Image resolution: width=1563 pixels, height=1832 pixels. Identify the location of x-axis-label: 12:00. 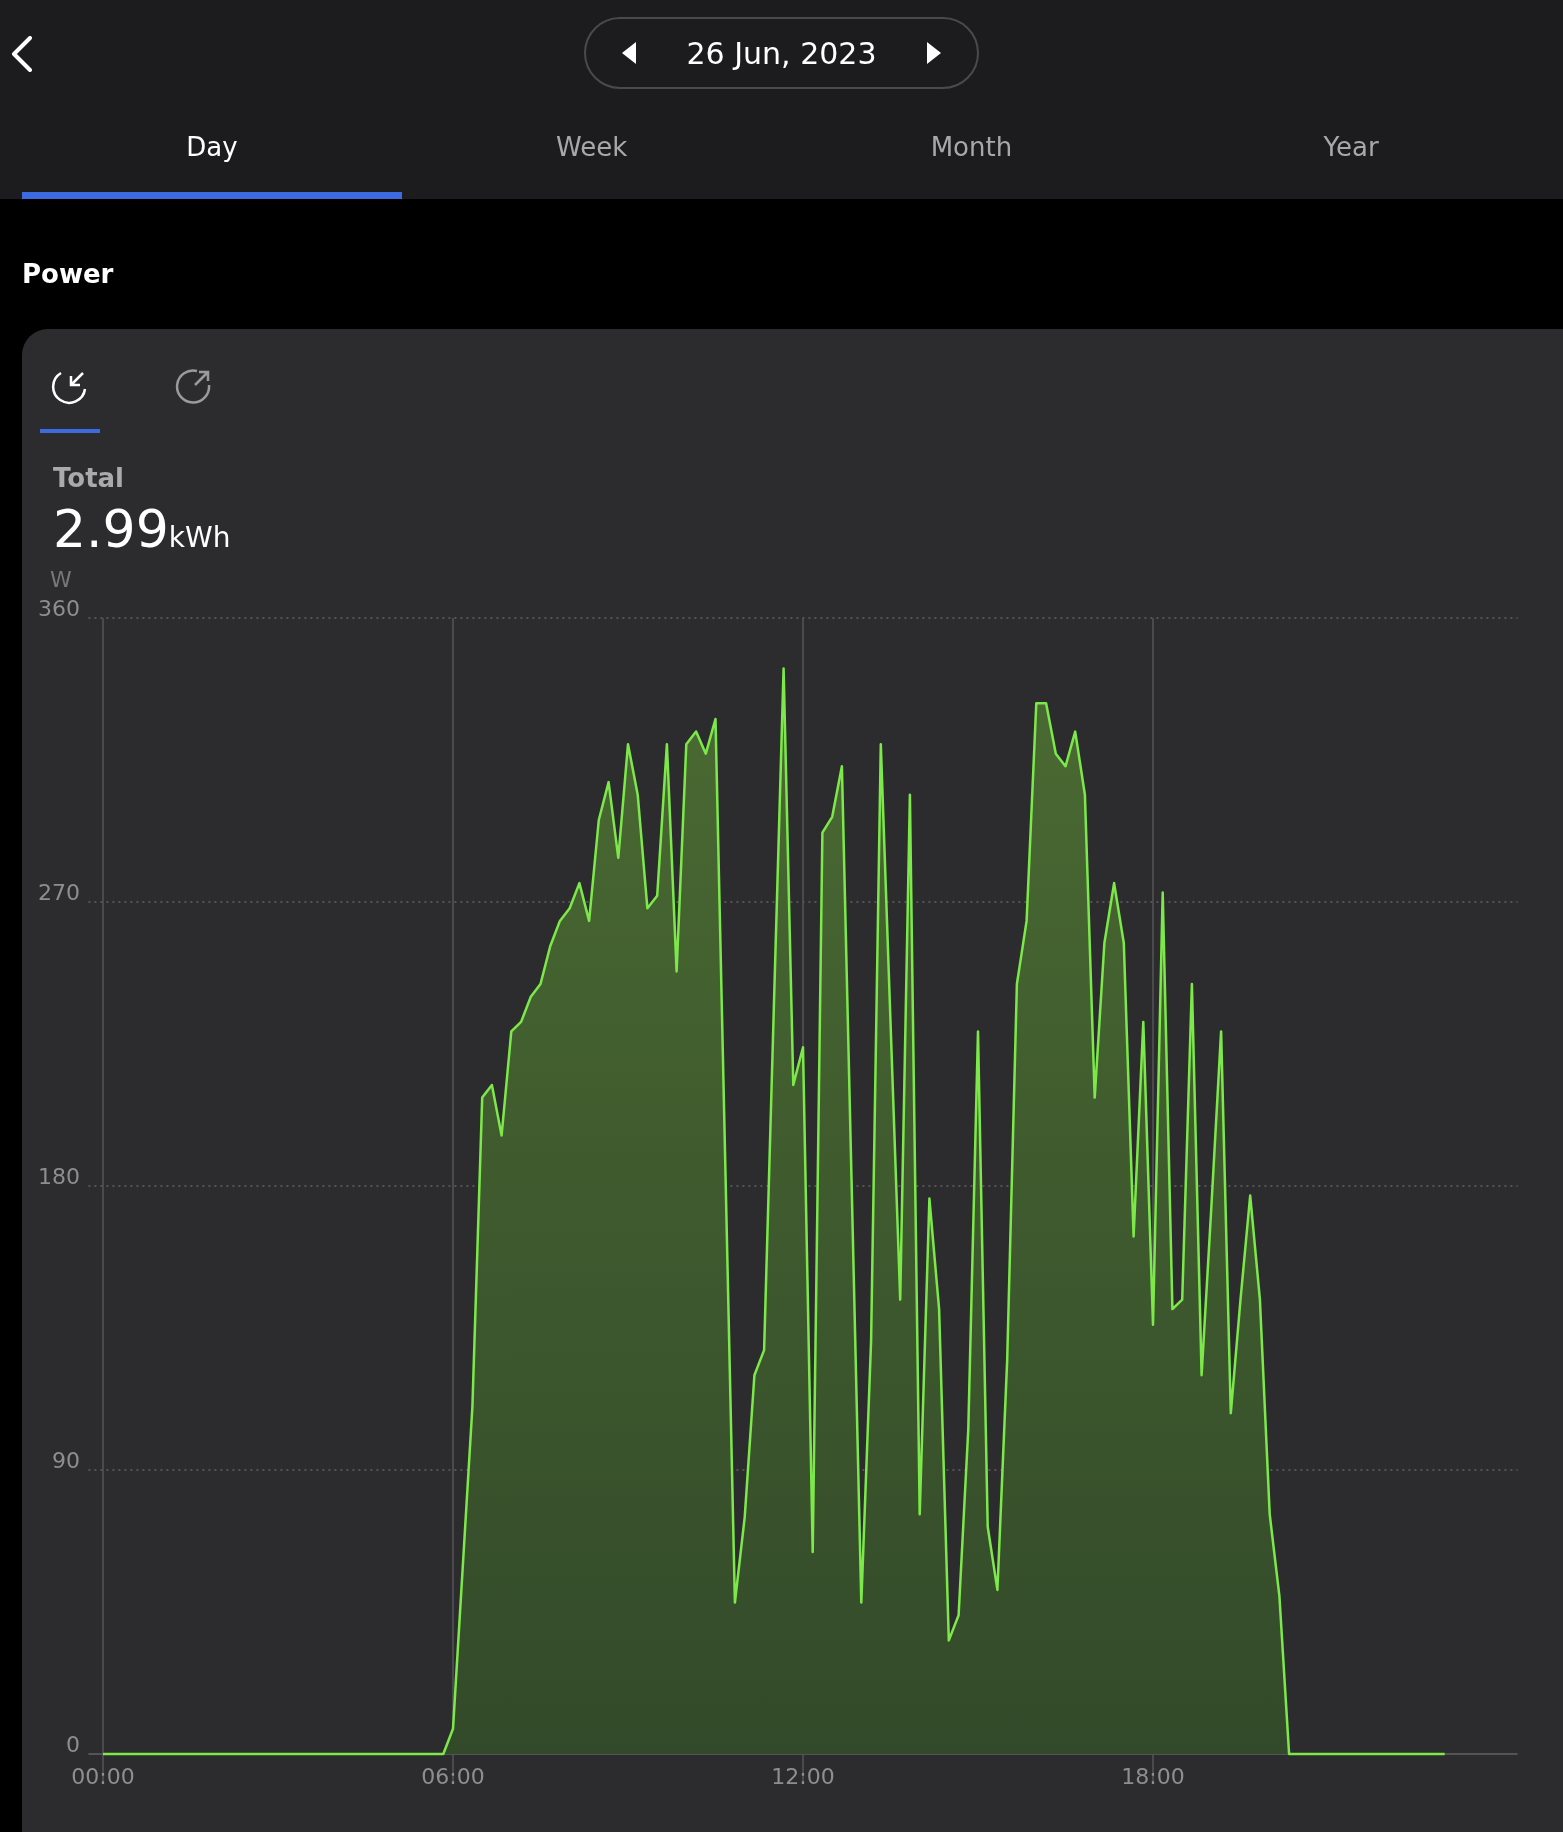
(803, 1776).